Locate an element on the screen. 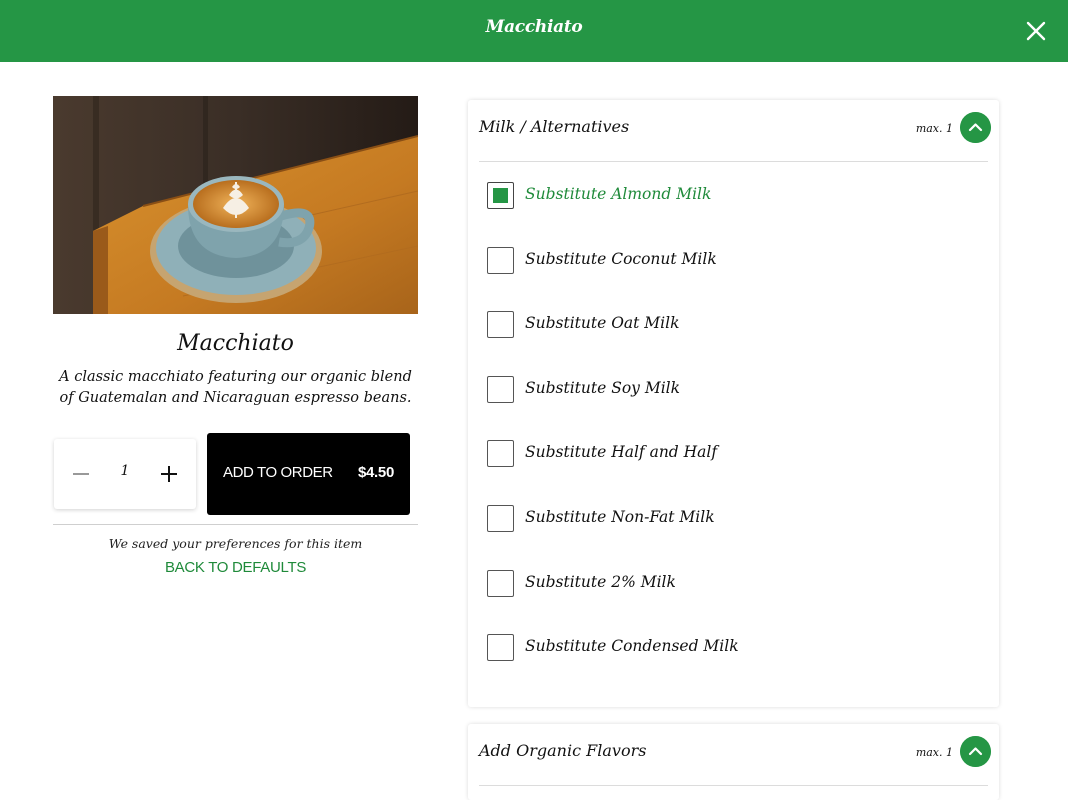 The image size is (1068, 800). option-label: Substitute Coconut Milk is located at coordinates (621, 259).